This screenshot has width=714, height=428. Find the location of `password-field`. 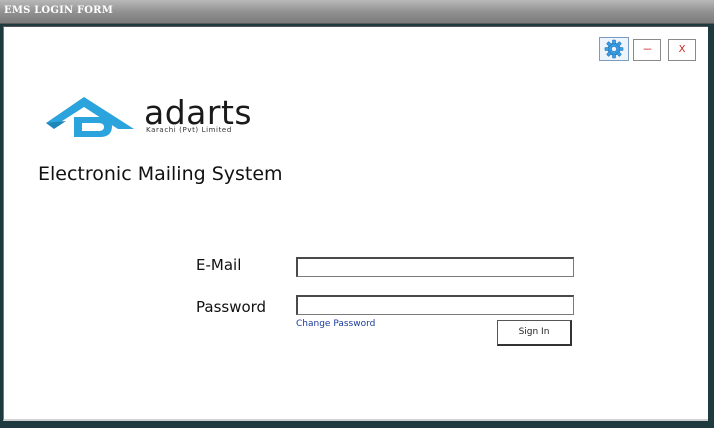

password-field is located at coordinates (435, 305).